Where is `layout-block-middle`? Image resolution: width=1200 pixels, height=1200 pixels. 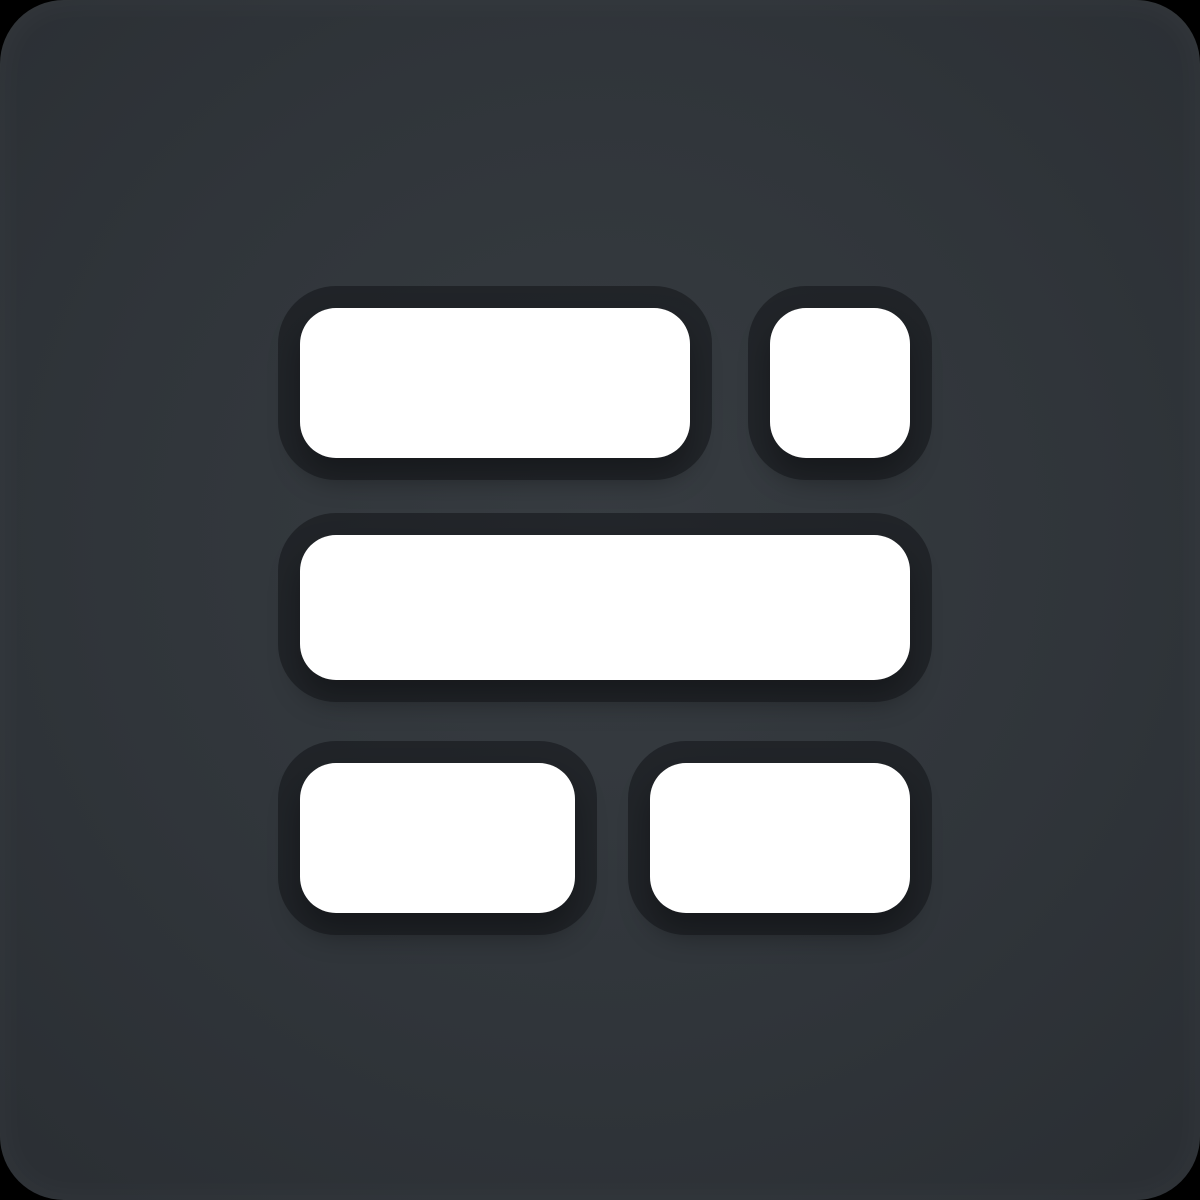
layout-block-middle is located at coordinates (605, 607).